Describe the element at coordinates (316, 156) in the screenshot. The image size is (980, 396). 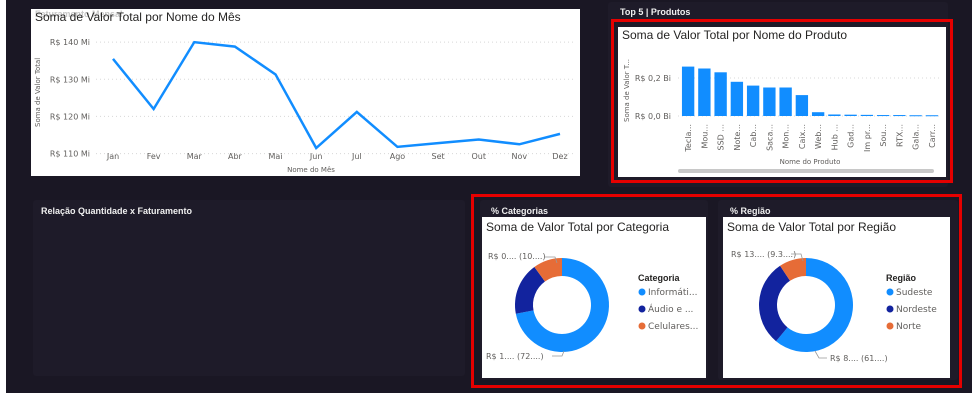
I see `line-x-tick: Jun` at that location.